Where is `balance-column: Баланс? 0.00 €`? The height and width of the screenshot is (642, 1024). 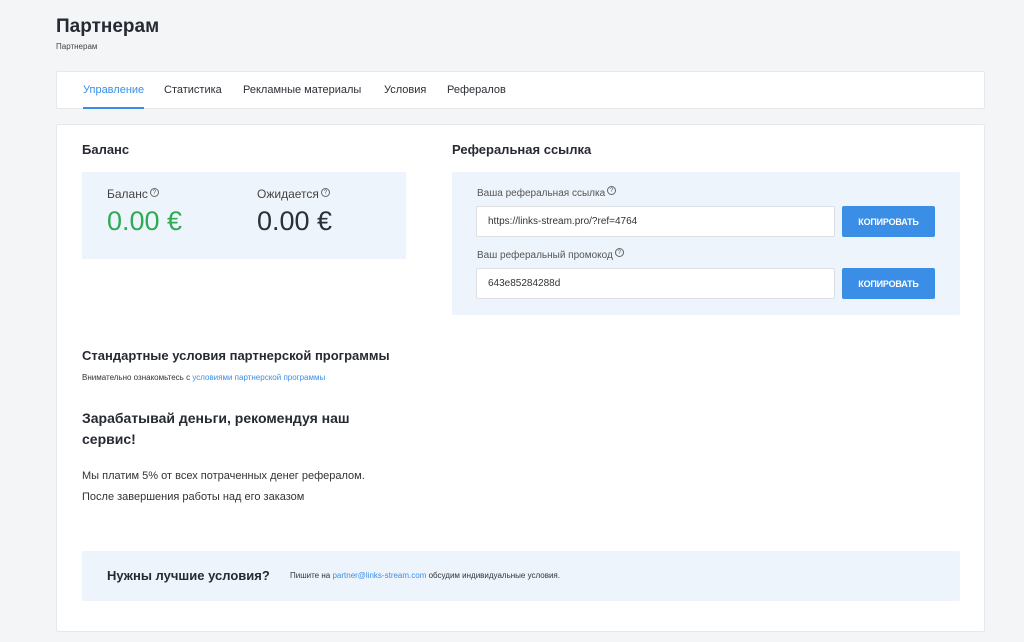 balance-column: Баланс? 0.00 € is located at coordinates (144, 212).